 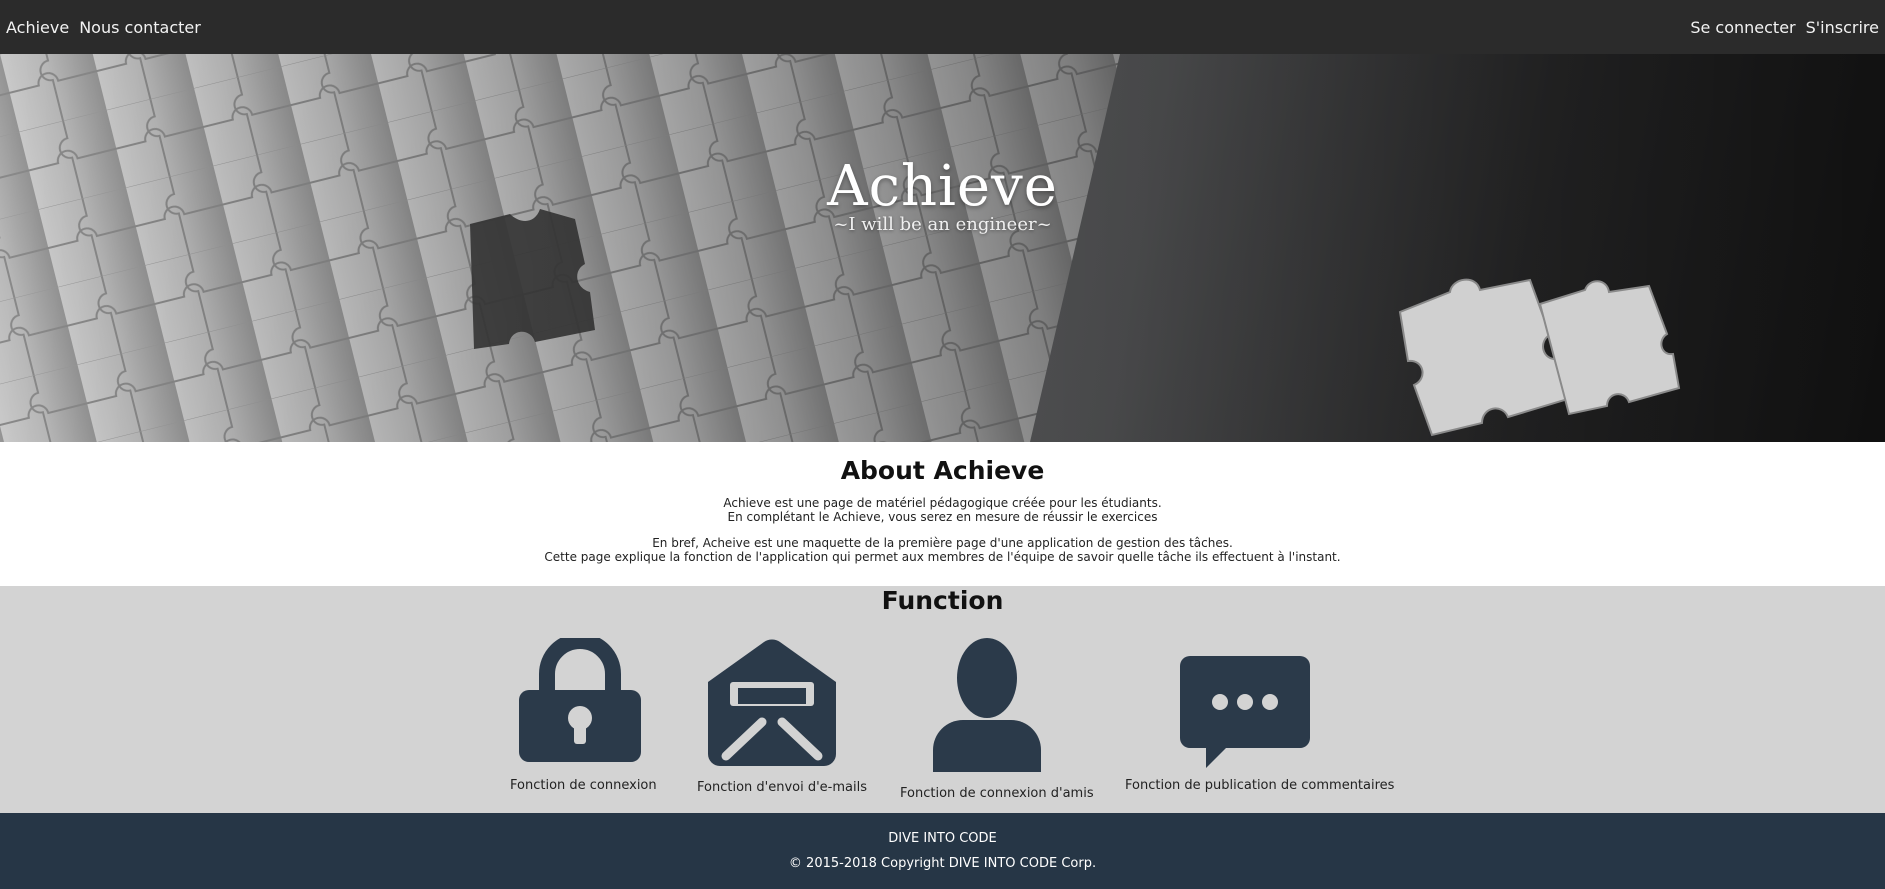 What do you see at coordinates (987, 705) in the screenshot?
I see `user-icon` at bounding box center [987, 705].